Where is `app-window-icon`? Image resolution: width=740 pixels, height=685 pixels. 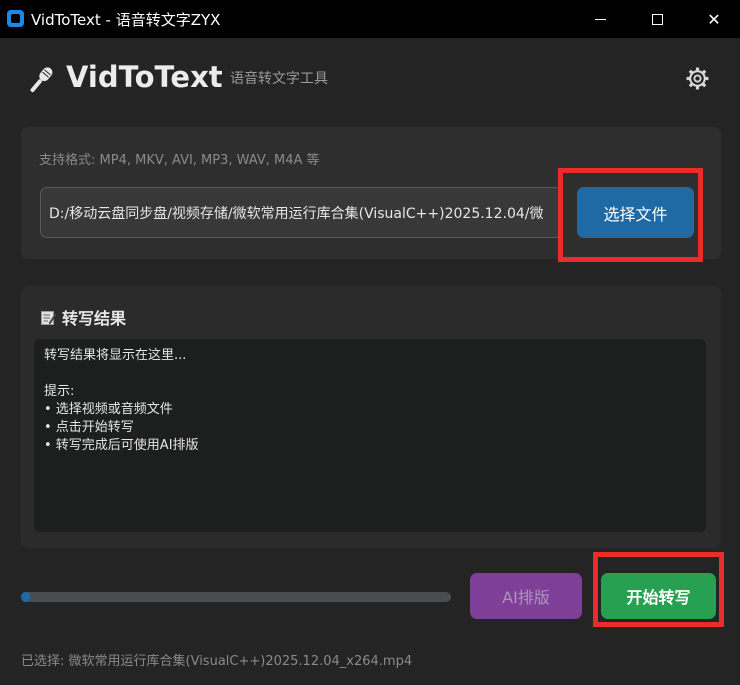
app-window-icon is located at coordinates (15, 18).